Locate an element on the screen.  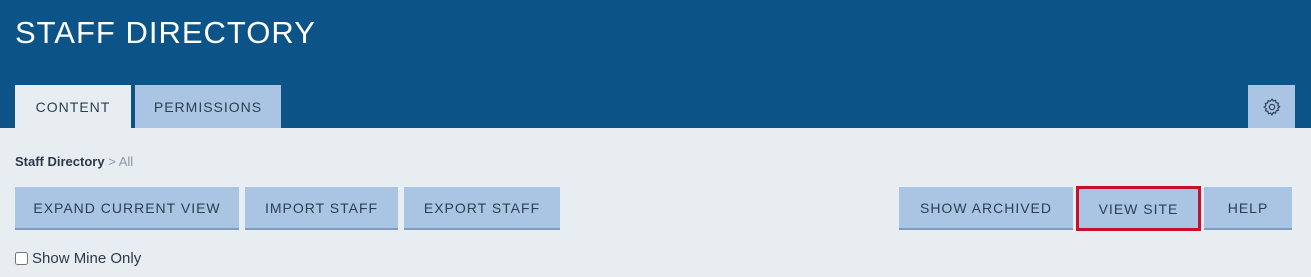
tab-content: CONTENT is located at coordinates (73, 106).